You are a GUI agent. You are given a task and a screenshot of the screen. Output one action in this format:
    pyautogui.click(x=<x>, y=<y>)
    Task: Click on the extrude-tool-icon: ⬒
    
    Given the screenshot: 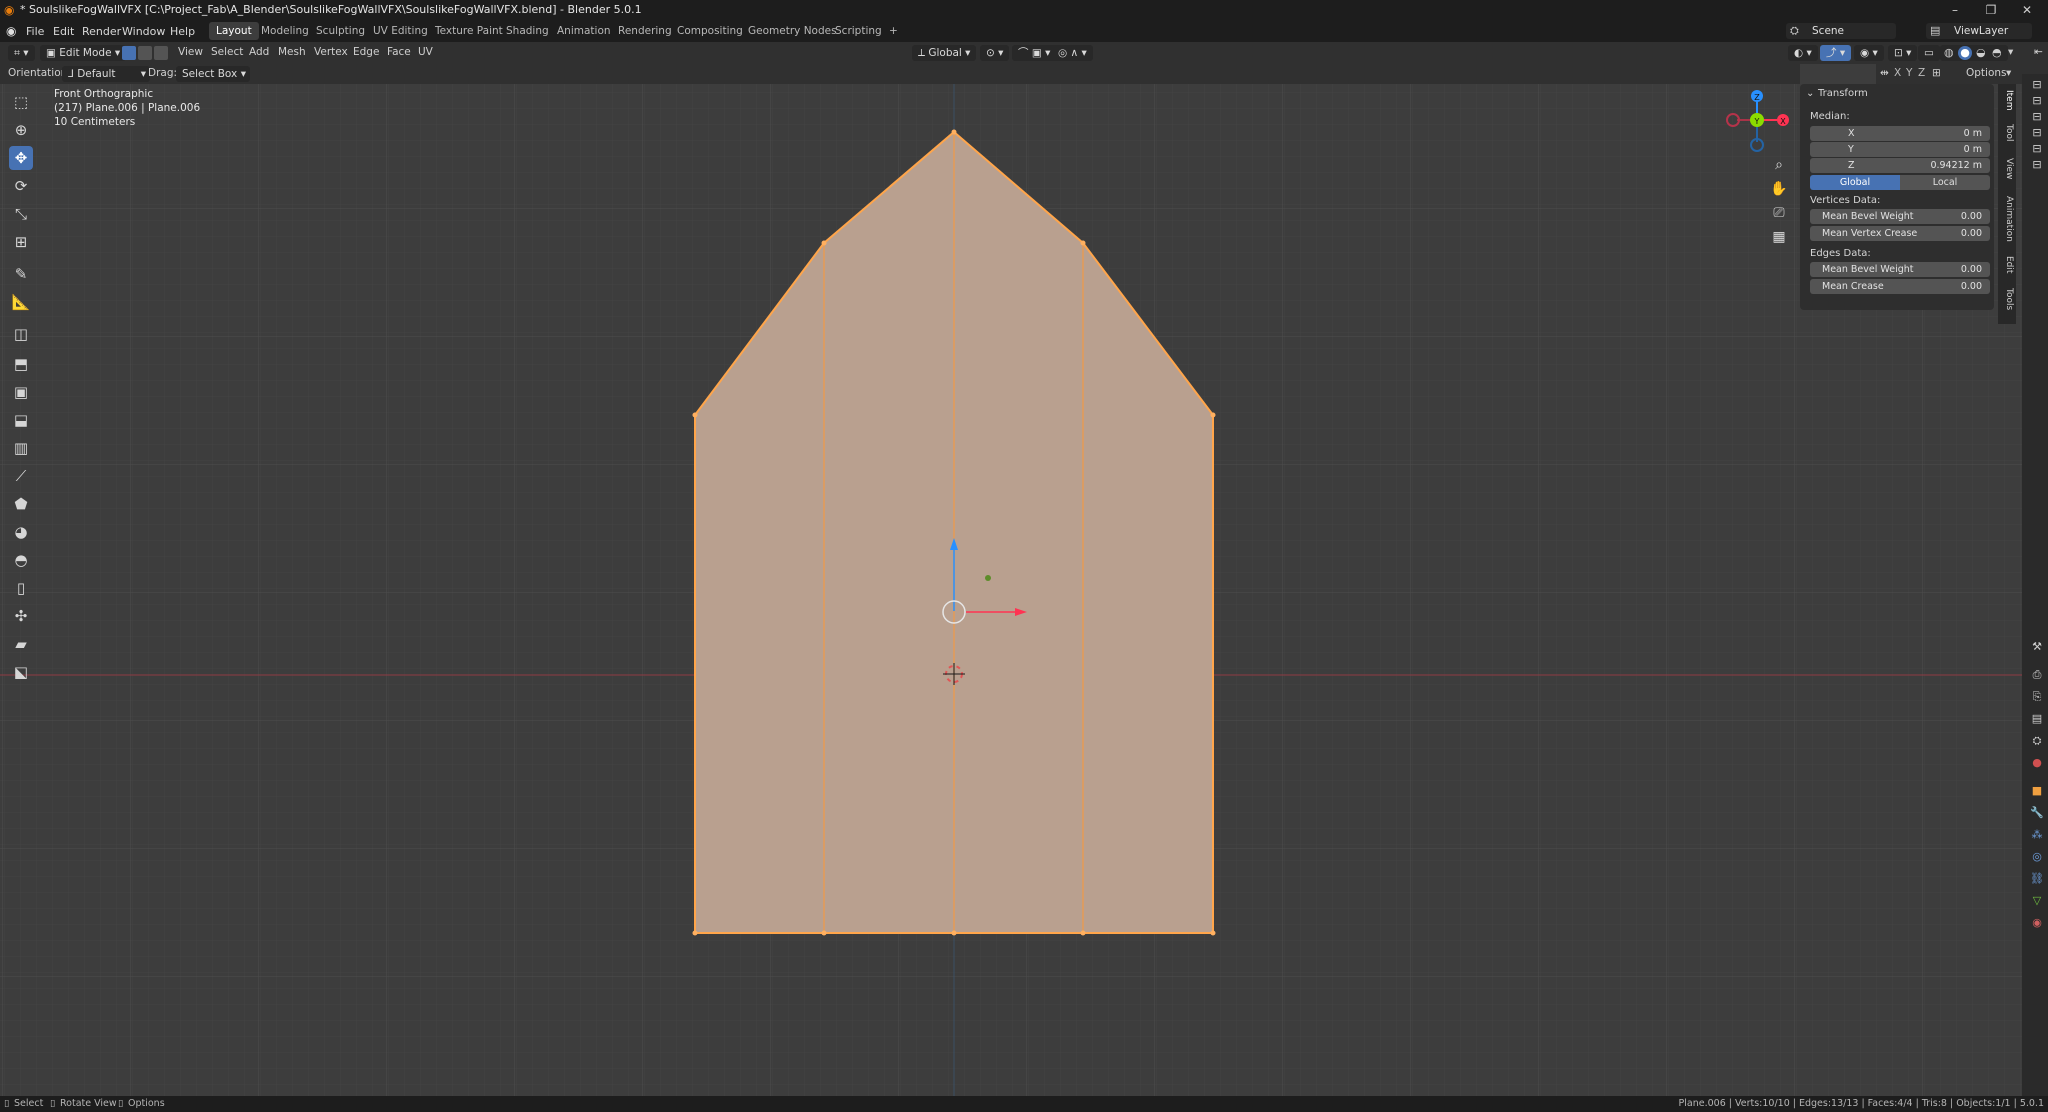 What is the action you would take?
    pyautogui.click(x=21, y=364)
    